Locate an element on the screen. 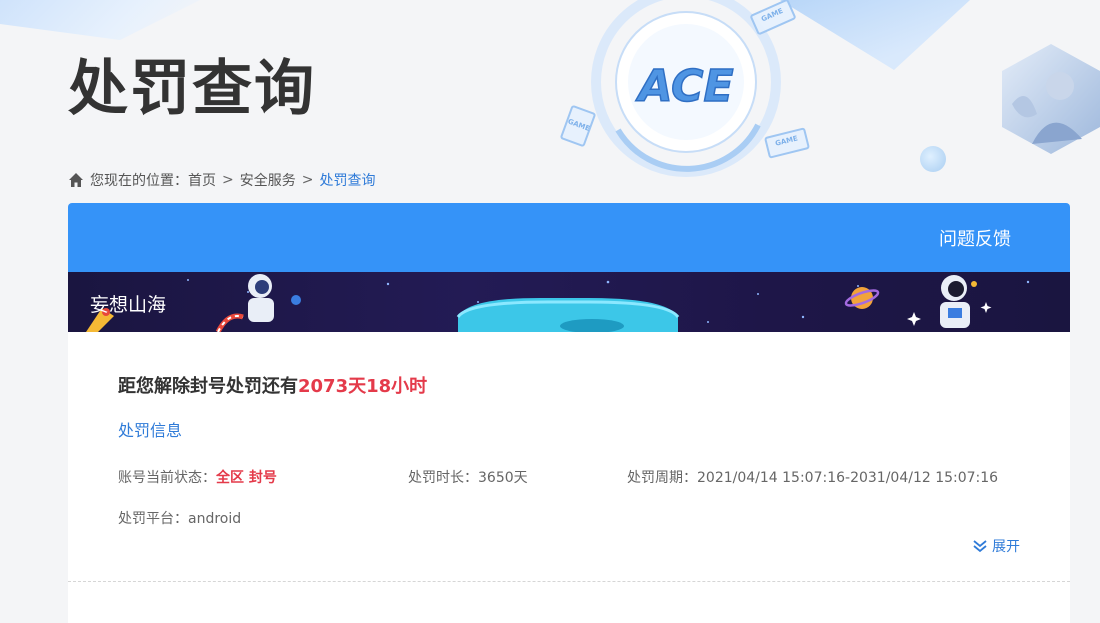 The image size is (1100, 623). breadcrumb-home-link: 首页 is located at coordinates (202, 180).